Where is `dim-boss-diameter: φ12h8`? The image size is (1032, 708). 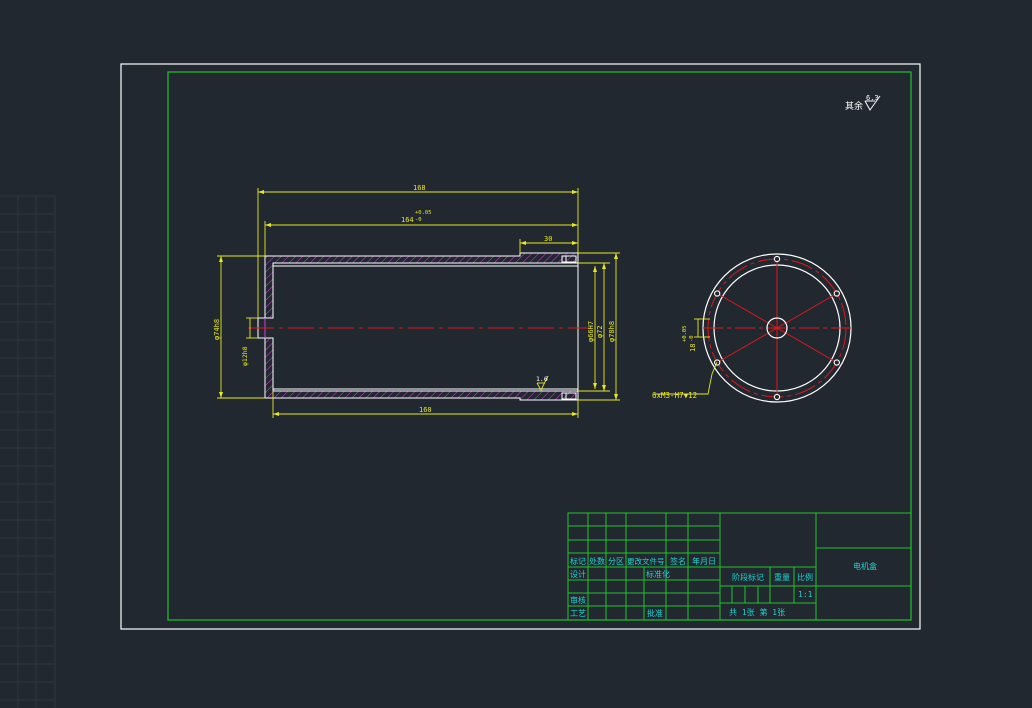 dim-boss-diameter: φ12h8 is located at coordinates (245, 356).